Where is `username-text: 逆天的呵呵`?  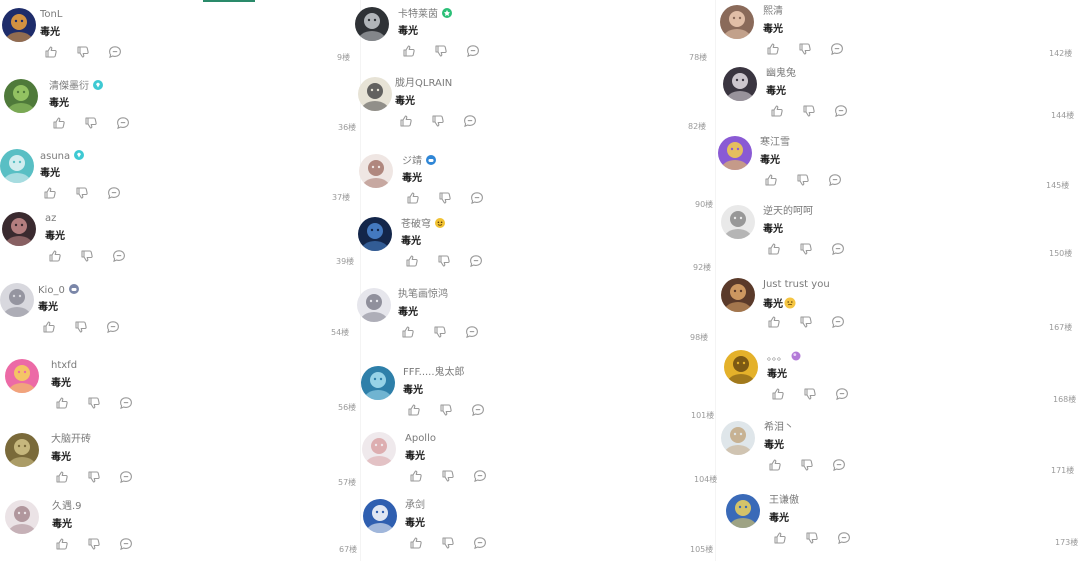
username-text: 逆天的呵呵 is located at coordinates (788, 211).